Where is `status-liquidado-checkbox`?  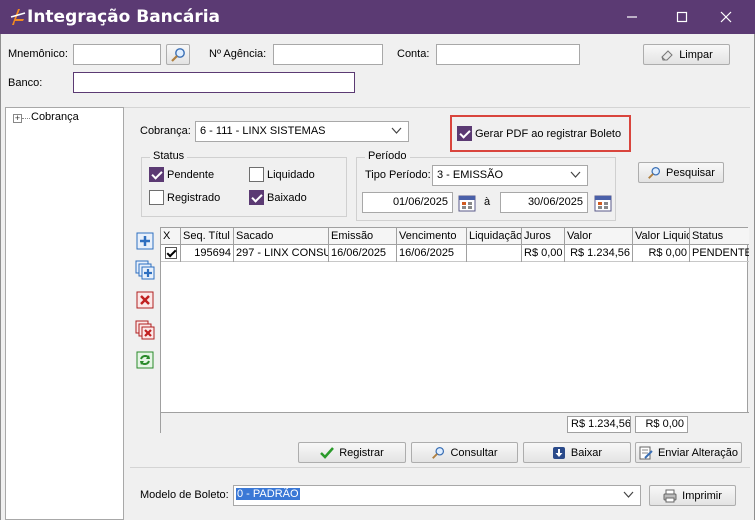
status-liquidado-checkbox is located at coordinates (256, 174).